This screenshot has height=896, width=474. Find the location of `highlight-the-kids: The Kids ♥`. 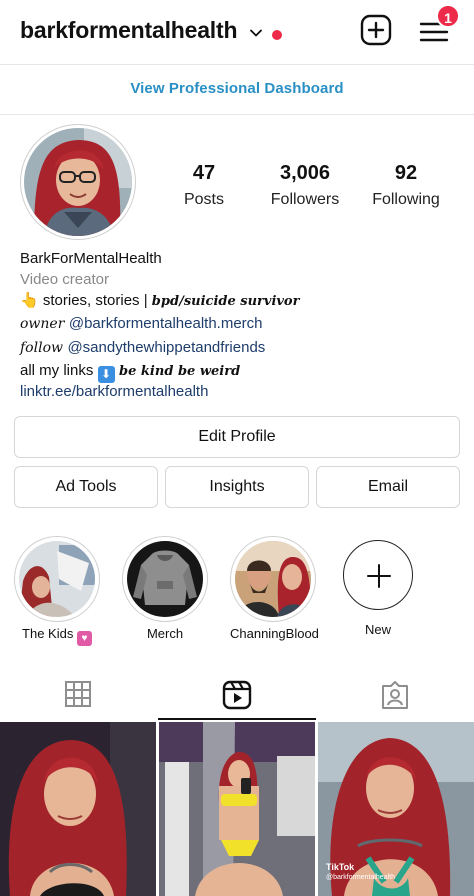

highlight-the-kids: The Kids ♥ is located at coordinates (57, 591).